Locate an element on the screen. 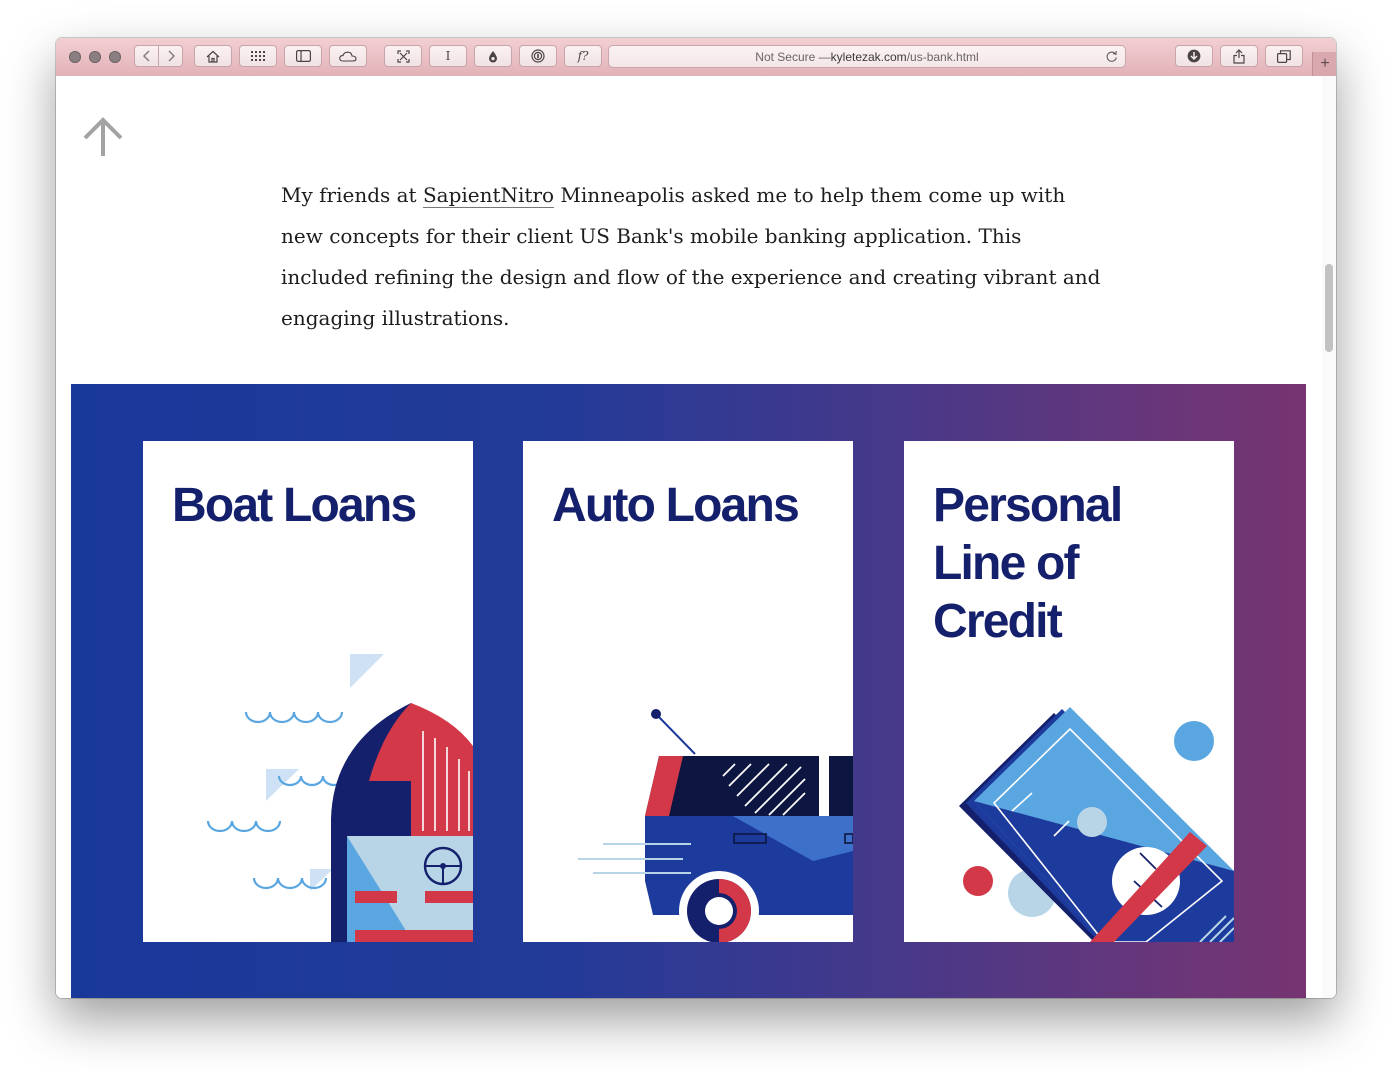  back-button is located at coordinates (146, 56).